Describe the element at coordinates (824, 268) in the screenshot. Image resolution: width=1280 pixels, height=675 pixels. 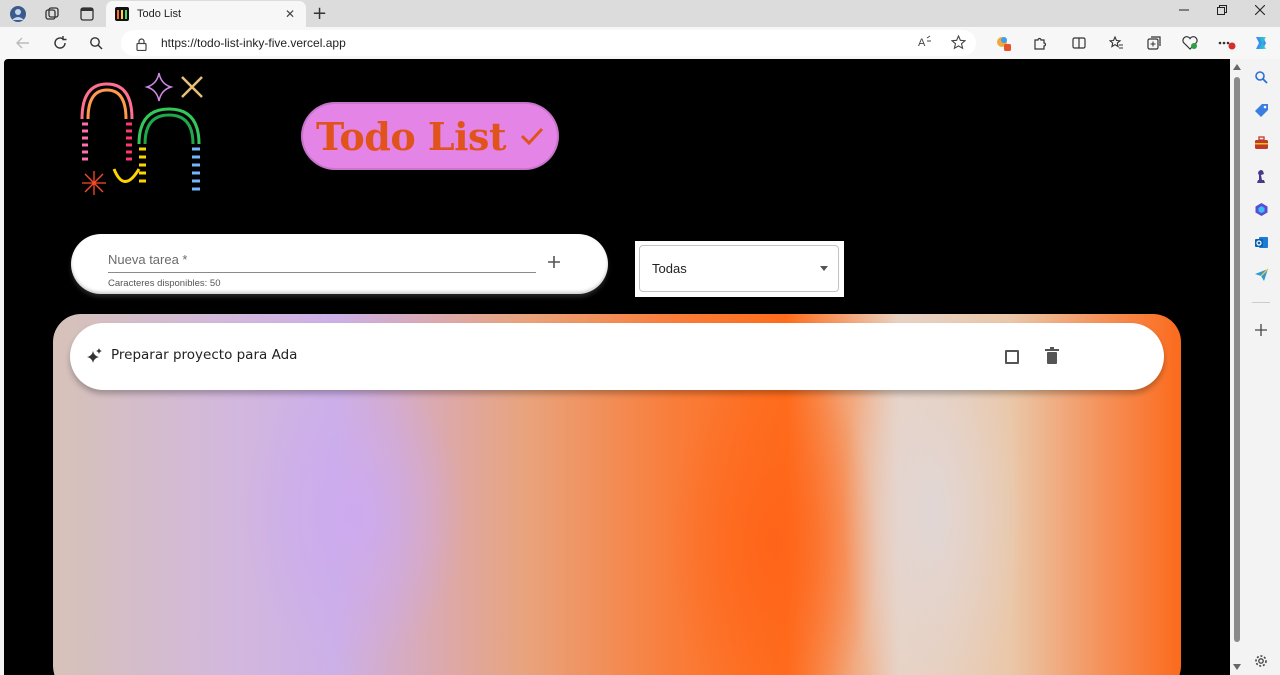
I see `dropdown-caret-icon` at that location.